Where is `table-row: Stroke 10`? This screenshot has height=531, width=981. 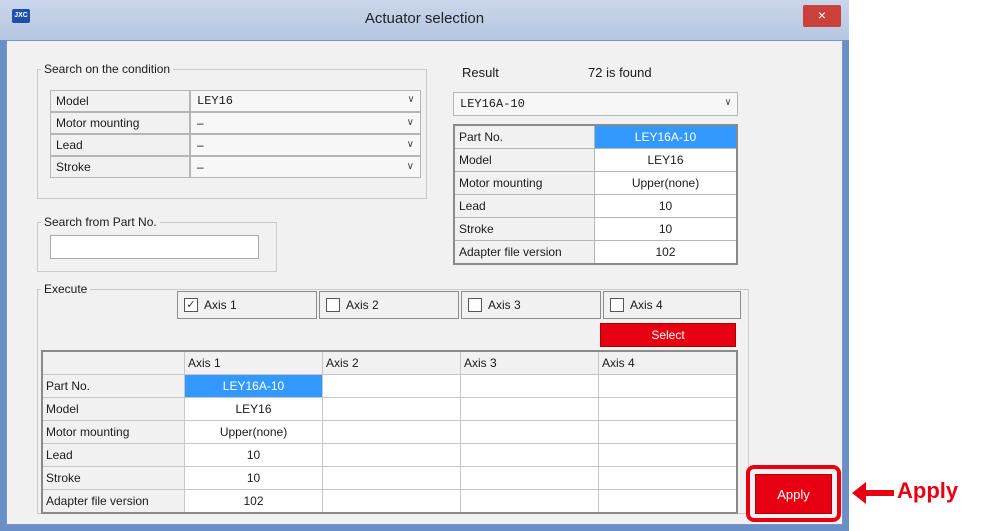 table-row: Stroke 10 is located at coordinates (389, 478).